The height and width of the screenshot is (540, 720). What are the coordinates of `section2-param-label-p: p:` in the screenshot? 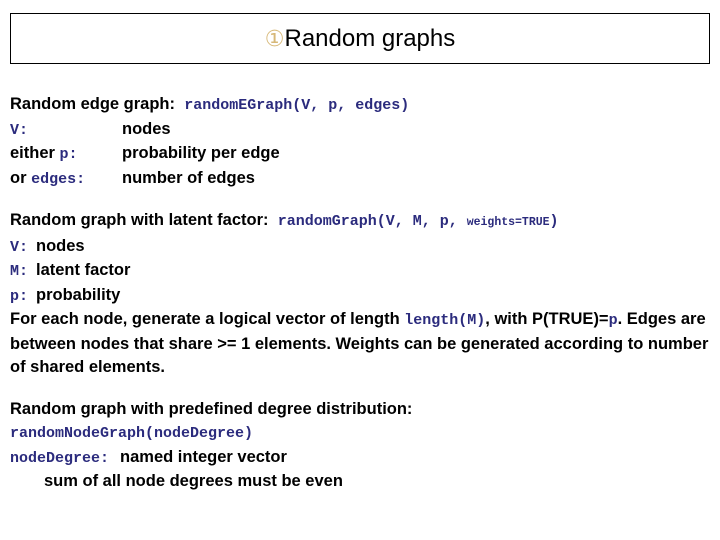 It's located at (23, 296).